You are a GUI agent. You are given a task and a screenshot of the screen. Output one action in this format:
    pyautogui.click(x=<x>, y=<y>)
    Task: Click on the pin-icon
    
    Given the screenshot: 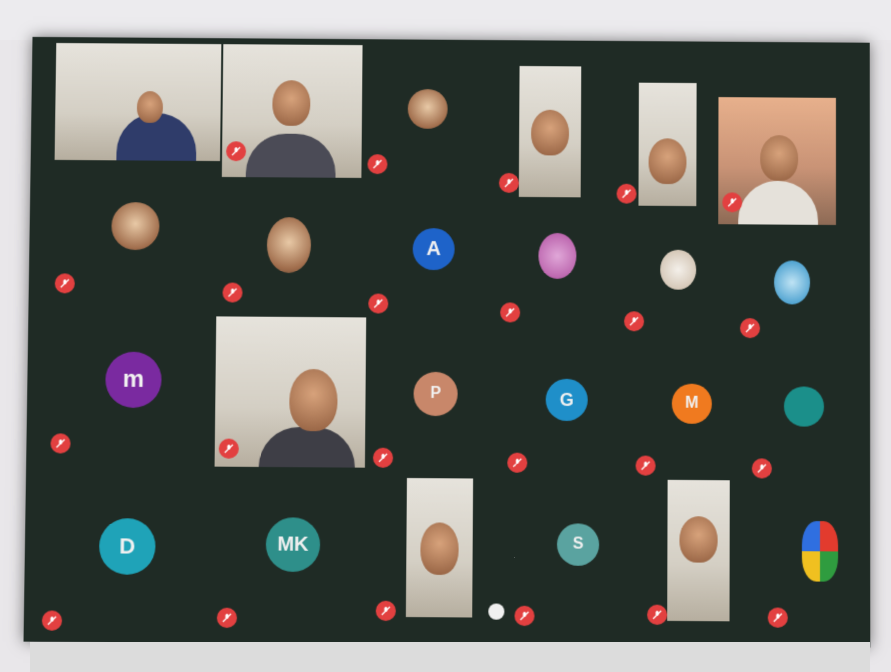 What is the action you would take?
    pyautogui.click(x=496, y=611)
    